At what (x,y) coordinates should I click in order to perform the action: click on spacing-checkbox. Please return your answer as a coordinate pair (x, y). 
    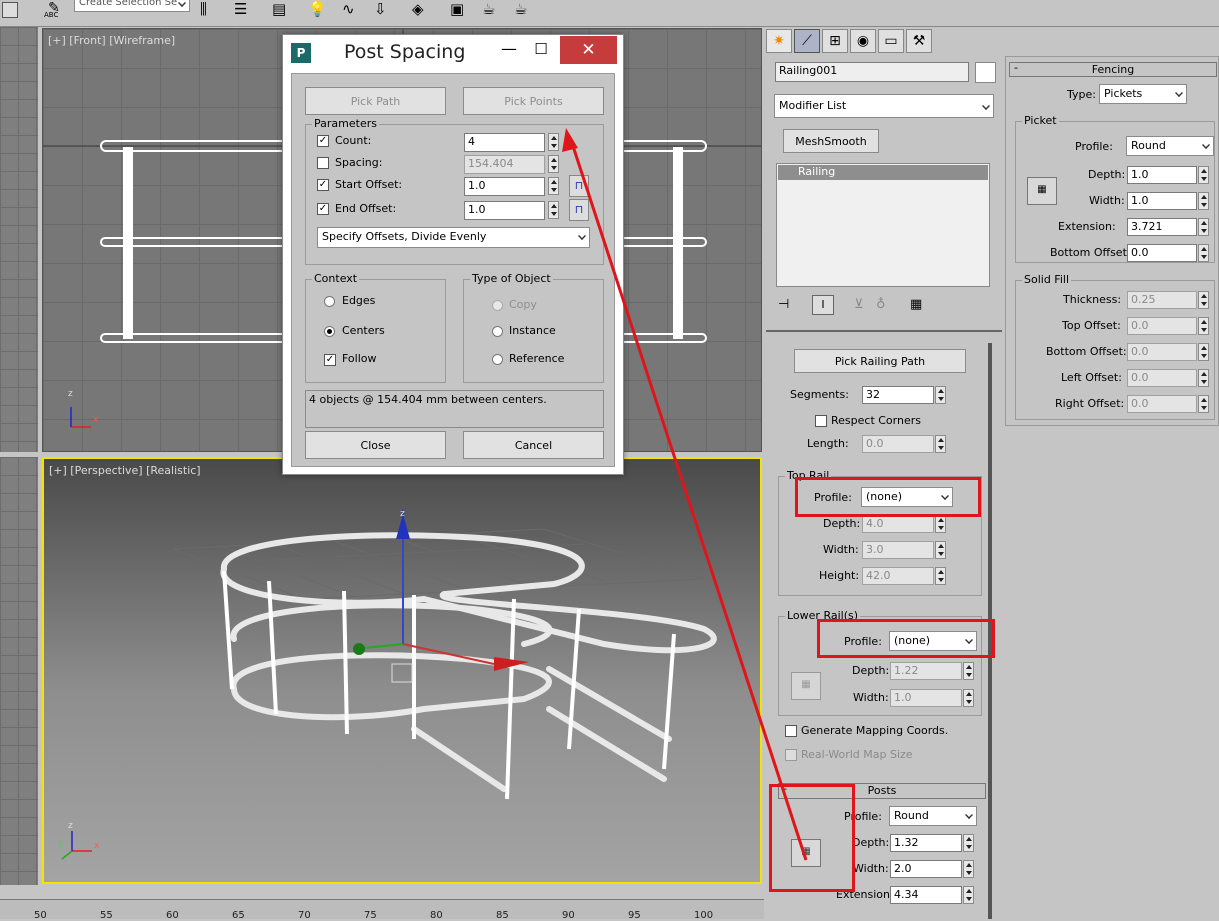
    Looking at the image, I should click on (323, 163).